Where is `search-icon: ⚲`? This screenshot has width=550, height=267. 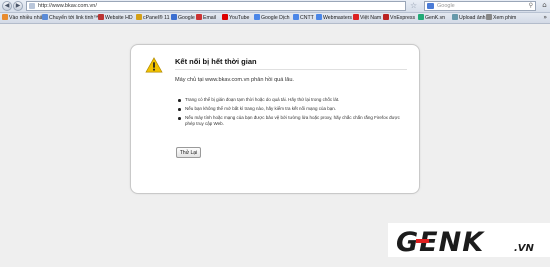
search-icon: ⚲ is located at coordinates (531, 6).